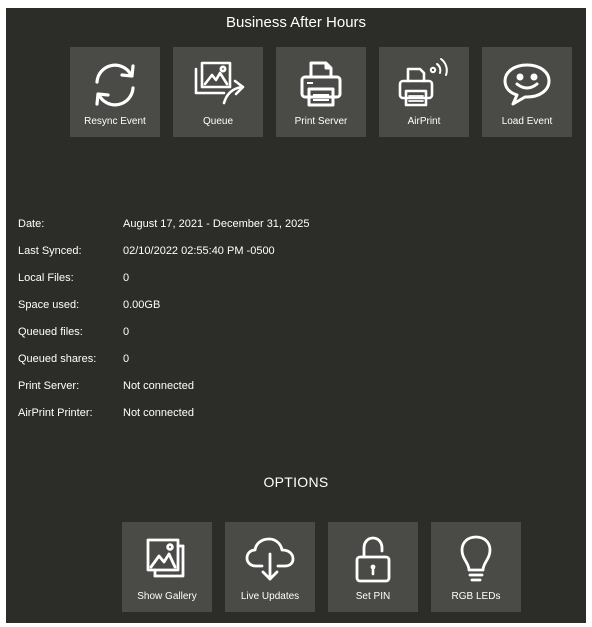  Describe the element at coordinates (423, 82) in the screenshot. I see `airprint-icon` at that location.